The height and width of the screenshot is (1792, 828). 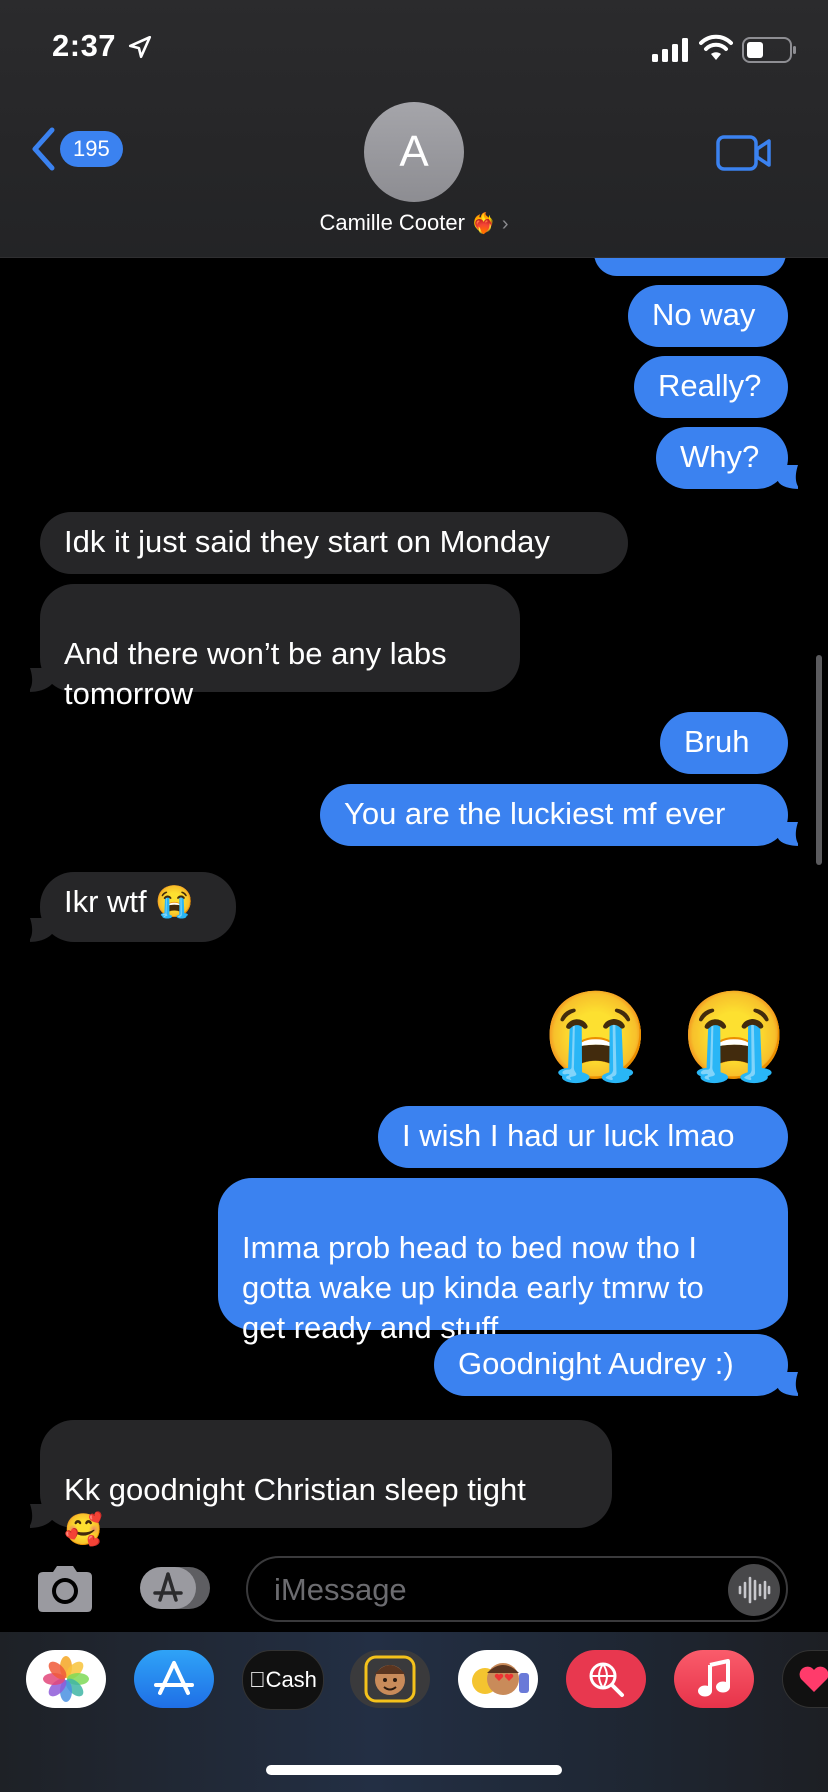 What do you see at coordinates (43, 149) in the screenshot?
I see `chevron-left-icon` at bounding box center [43, 149].